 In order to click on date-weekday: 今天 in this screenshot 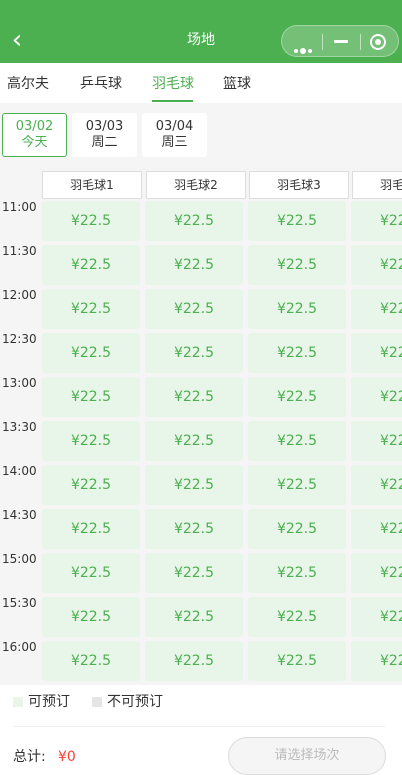, I will do `click(34, 142)`.